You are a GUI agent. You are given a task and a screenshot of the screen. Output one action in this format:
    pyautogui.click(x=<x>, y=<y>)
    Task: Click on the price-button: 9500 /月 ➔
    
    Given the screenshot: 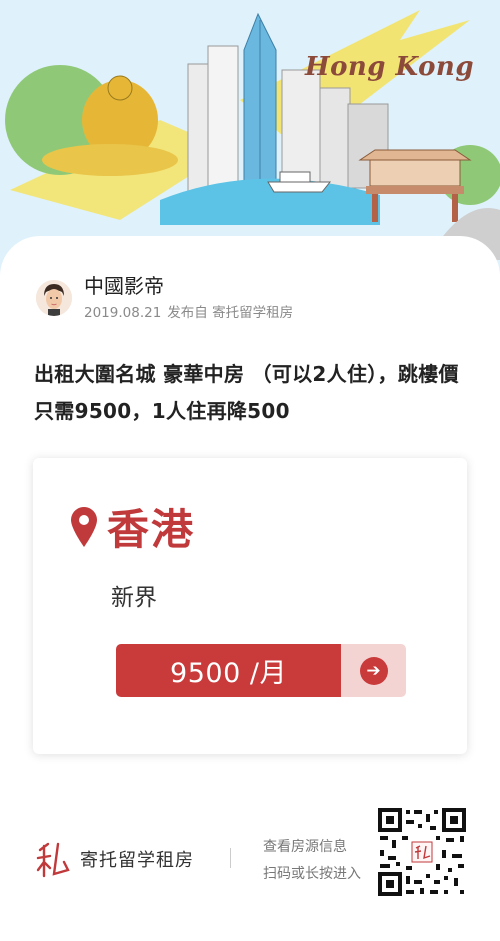 What is the action you would take?
    pyautogui.click(x=261, y=670)
    